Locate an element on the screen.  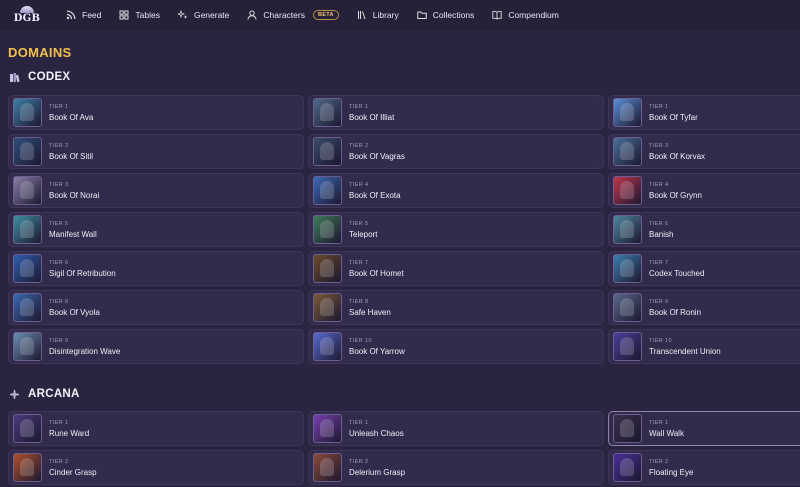
domain-card: TIER 2 Book Of Vagras is located at coordinates (456, 151).